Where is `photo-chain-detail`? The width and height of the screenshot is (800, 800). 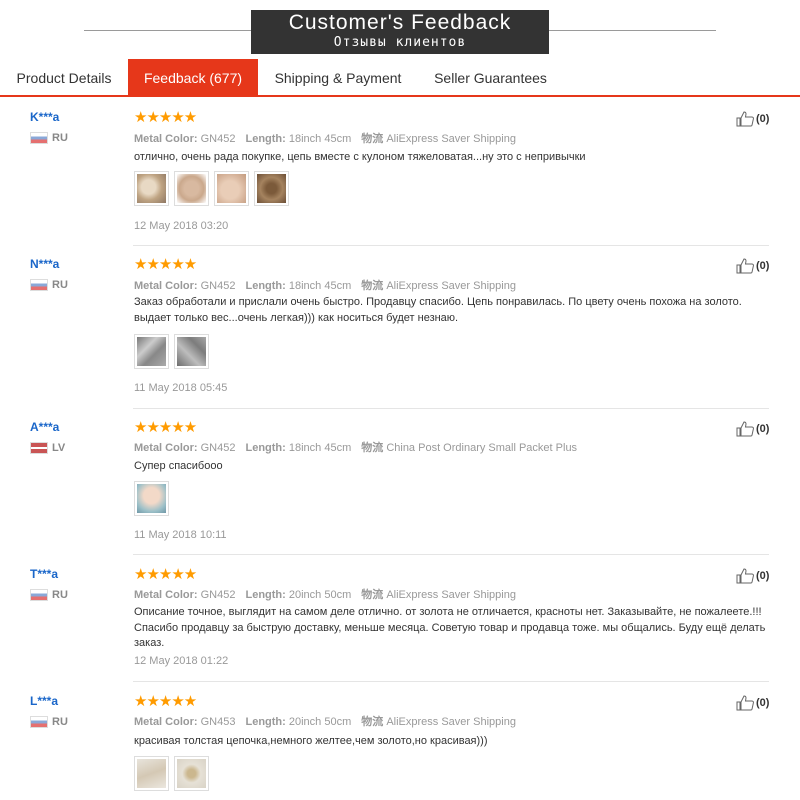 photo-chain-detail is located at coordinates (191, 351).